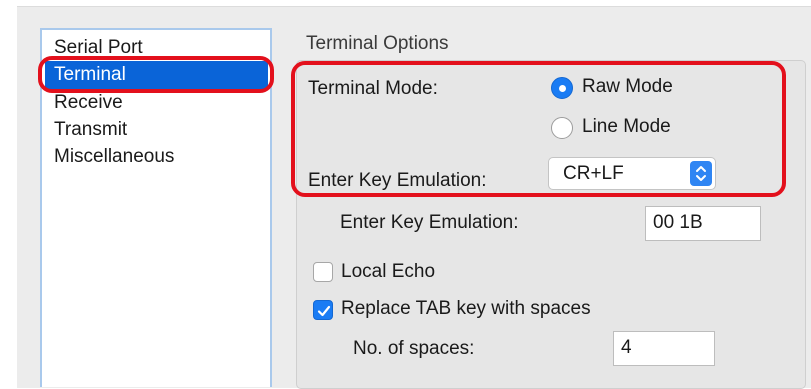  Describe the element at coordinates (664, 348) in the screenshot. I see `num-spaces-field: 4` at that location.